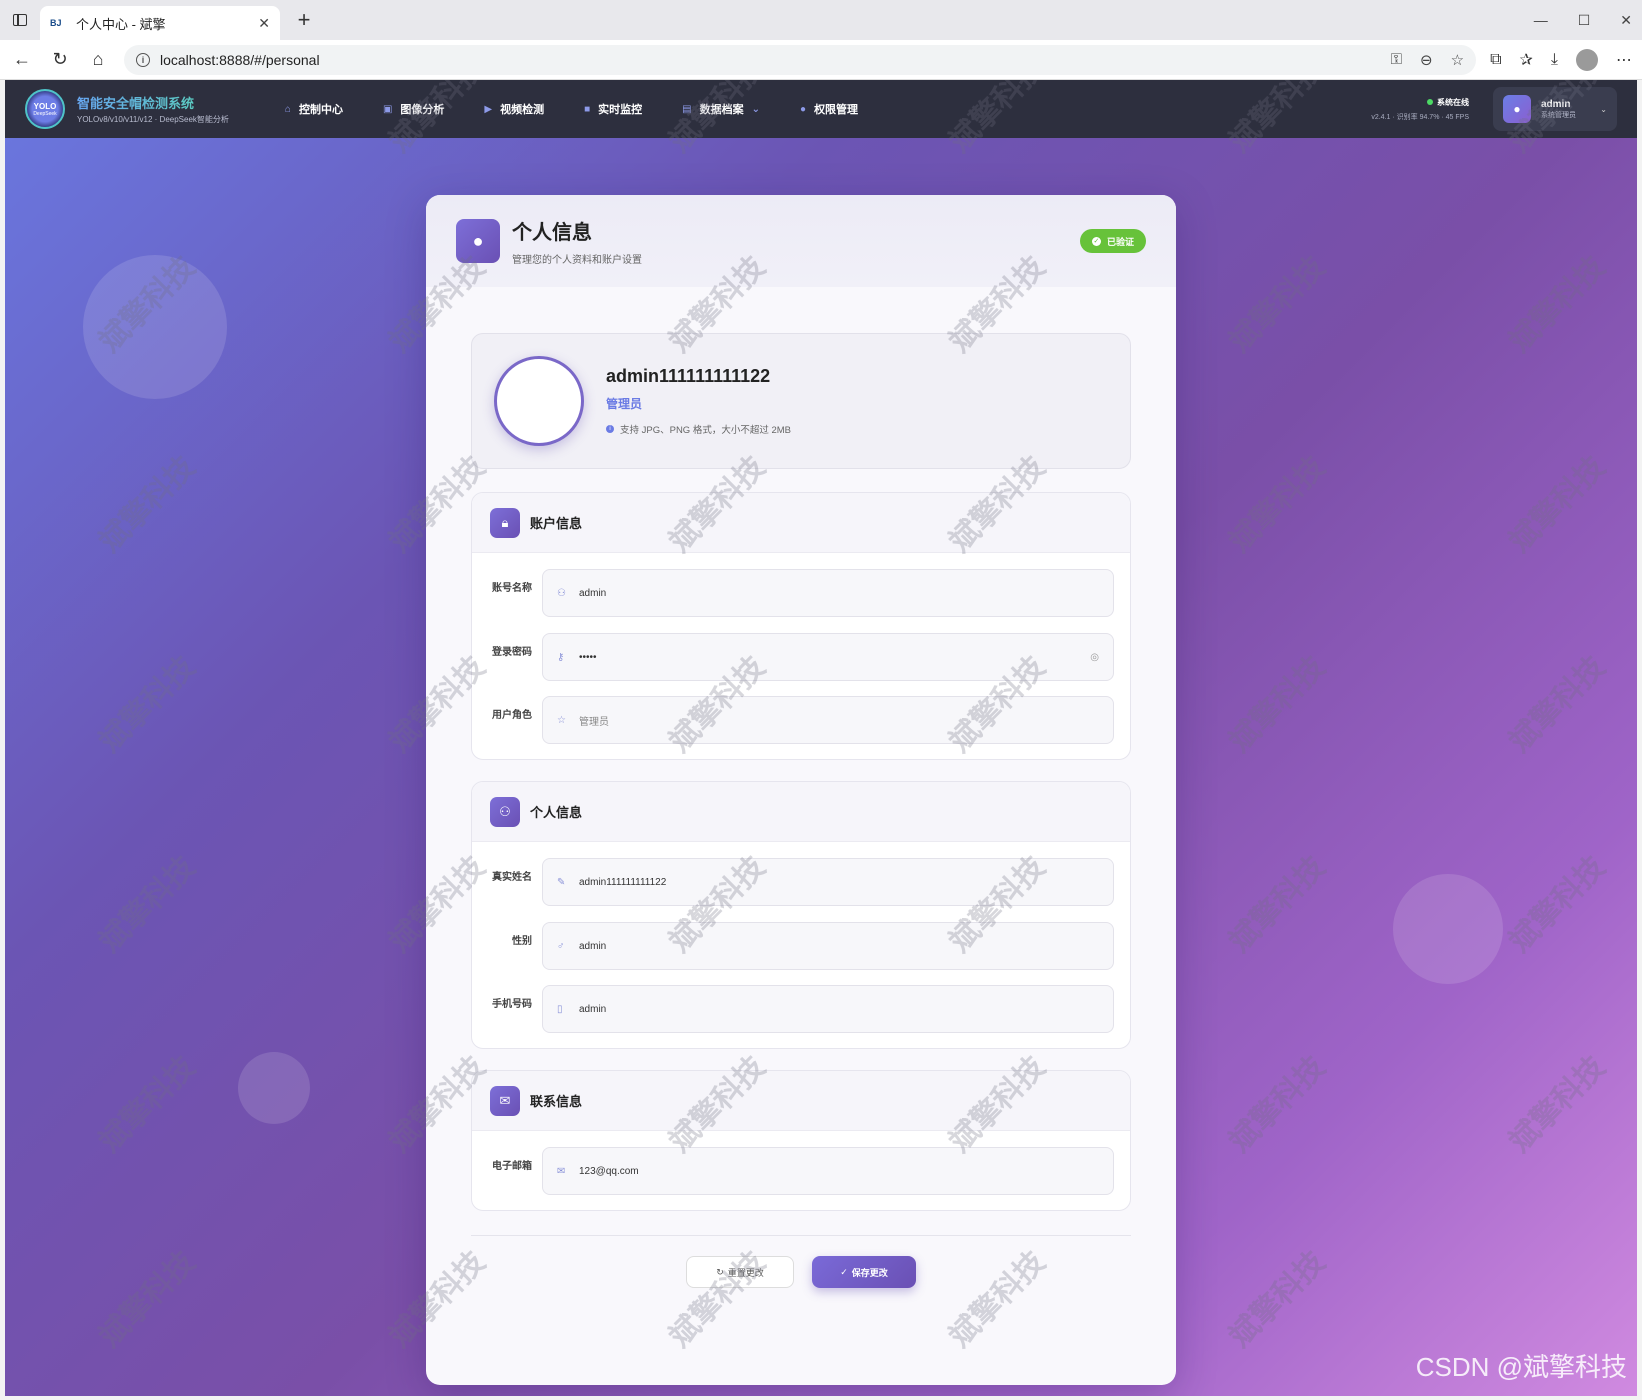 Image resolution: width=1642 pixels, height=1400 pixels. What do you see at coordinates (828, 593) in the screenshot?
I see `username-input: ⚇ admin` at bounding box center [828, 593].